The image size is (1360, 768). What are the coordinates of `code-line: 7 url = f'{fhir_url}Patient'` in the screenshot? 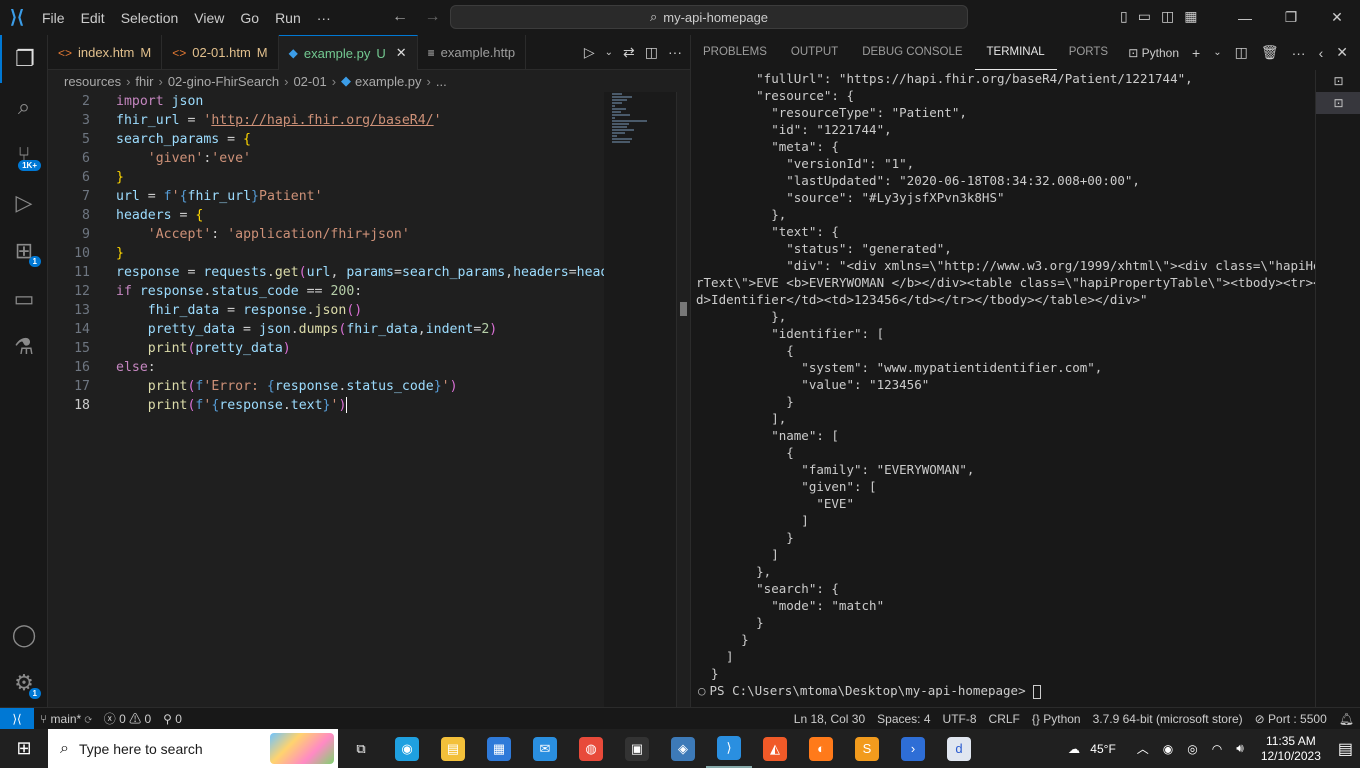 It's located at (326, 196).